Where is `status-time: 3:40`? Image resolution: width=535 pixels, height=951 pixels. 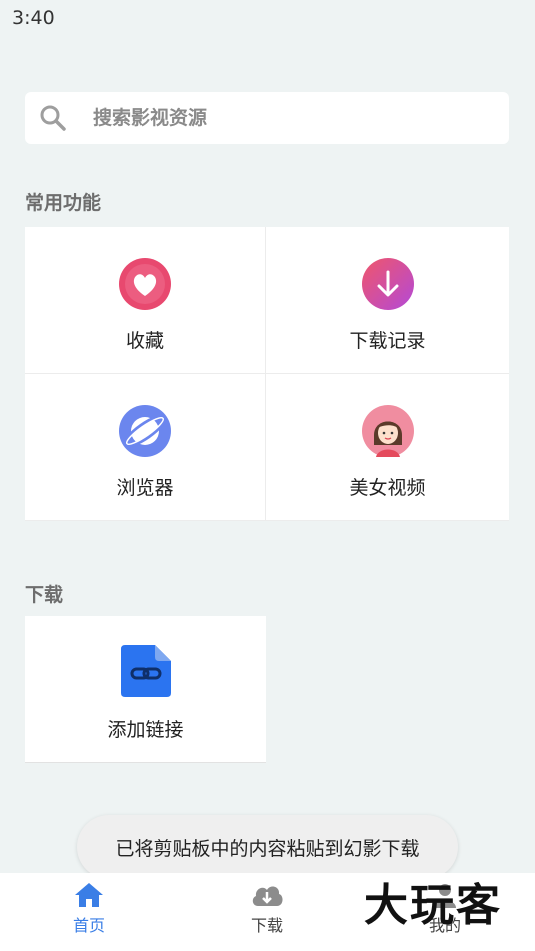 status-time: 3:40 is located at coordinates (33, 18).